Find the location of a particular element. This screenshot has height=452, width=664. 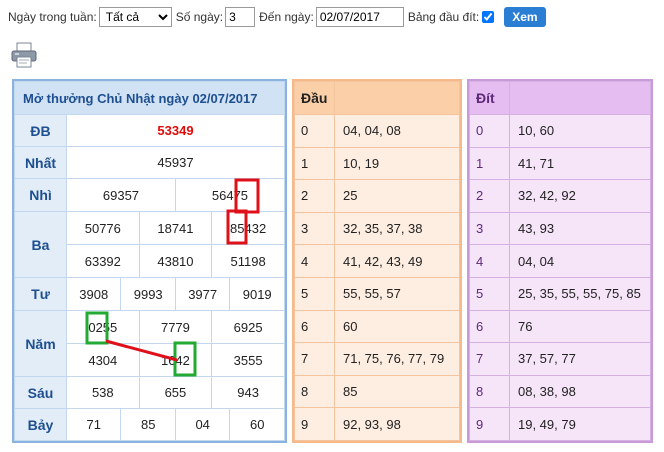

prize-db-number: 53349 is located at coordinates (175, 130).